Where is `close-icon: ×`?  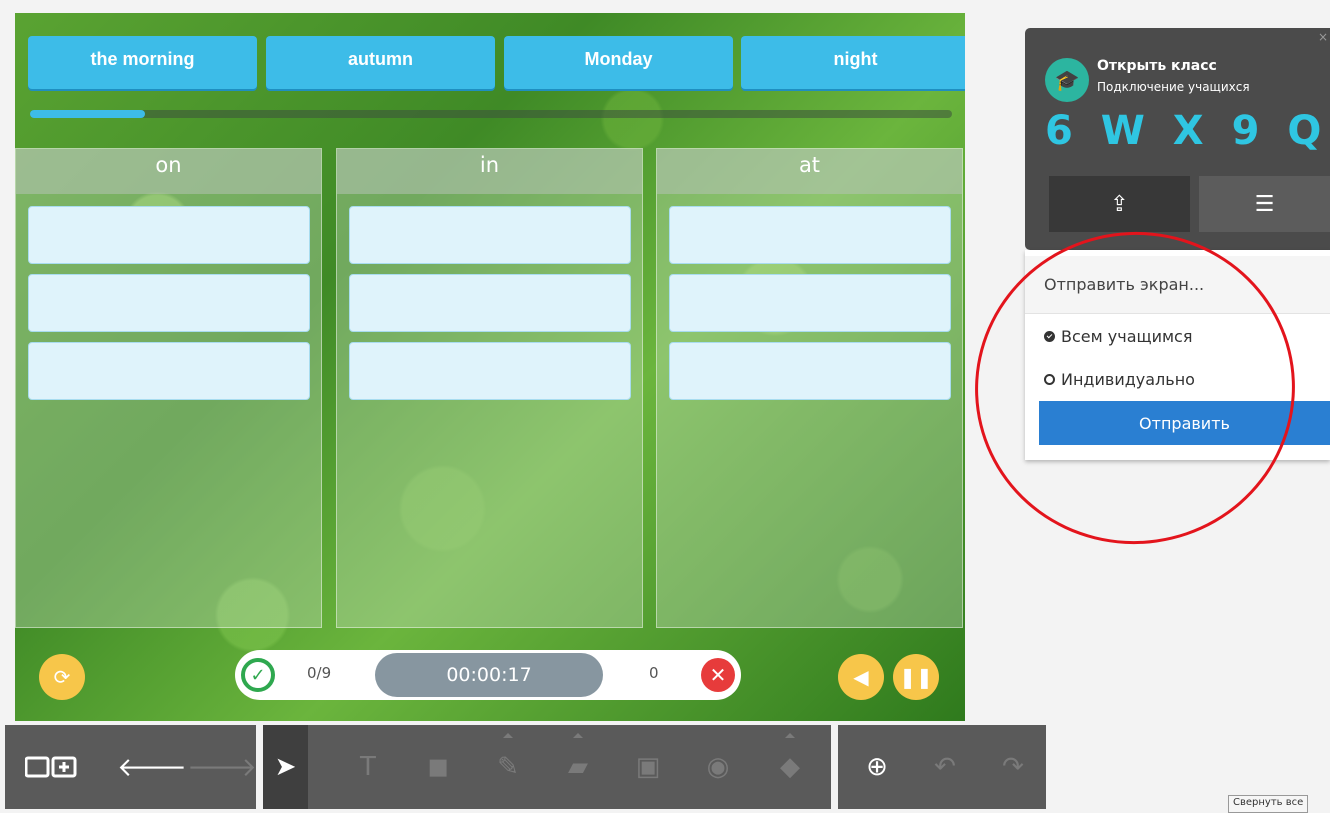
close-icon: × is located at coordinates (1323, 37).